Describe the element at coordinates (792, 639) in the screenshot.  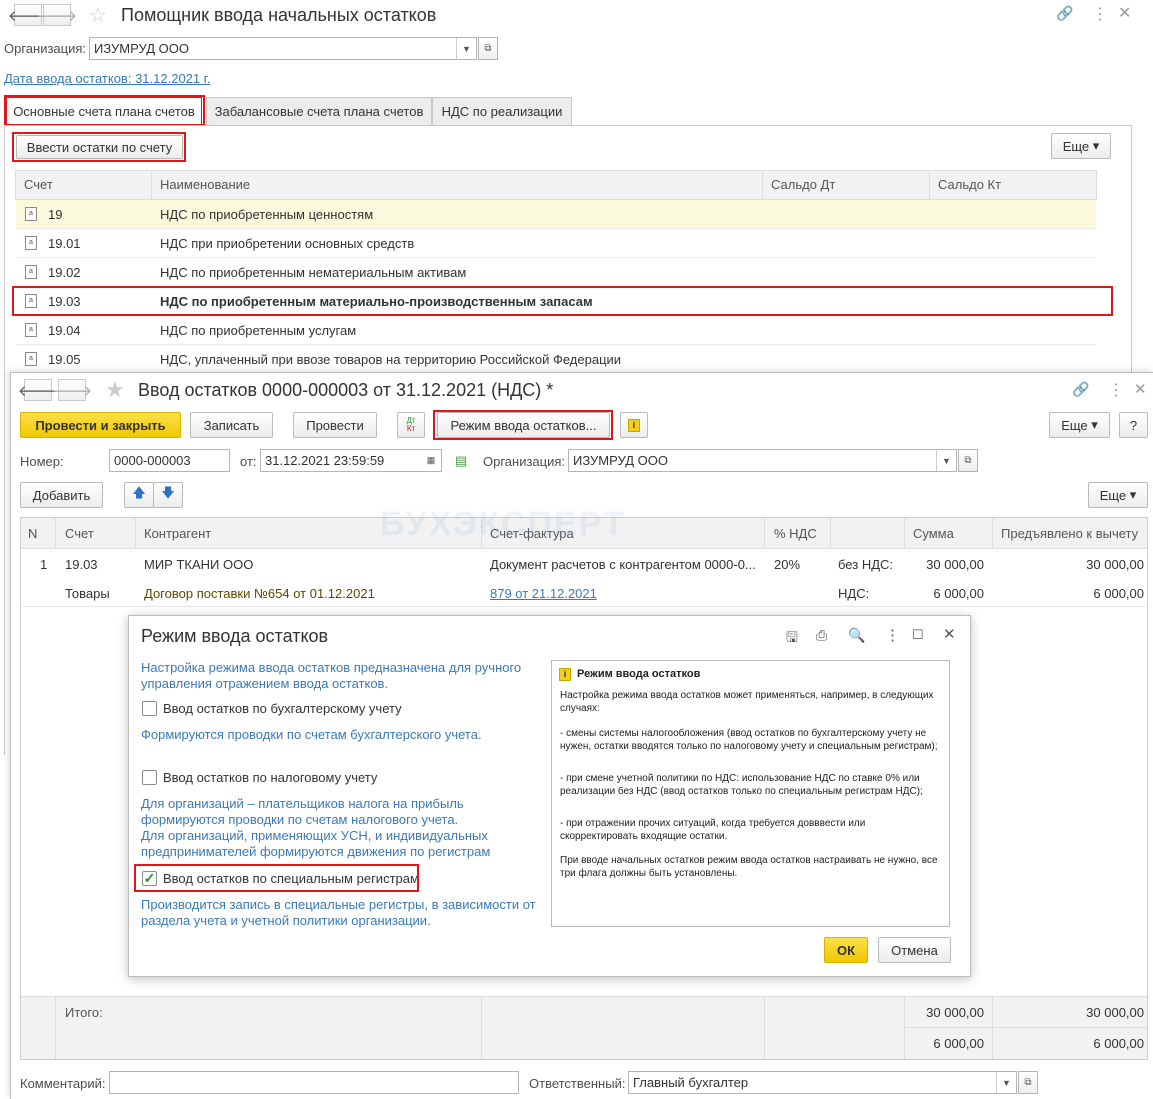
I see `save-icon: 🖫` at that location.